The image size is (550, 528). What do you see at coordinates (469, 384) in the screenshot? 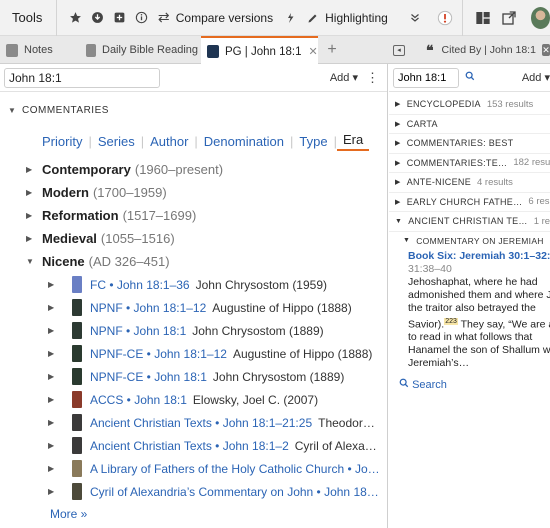
I see `search-link: Search` at bounding box center [469, 384].